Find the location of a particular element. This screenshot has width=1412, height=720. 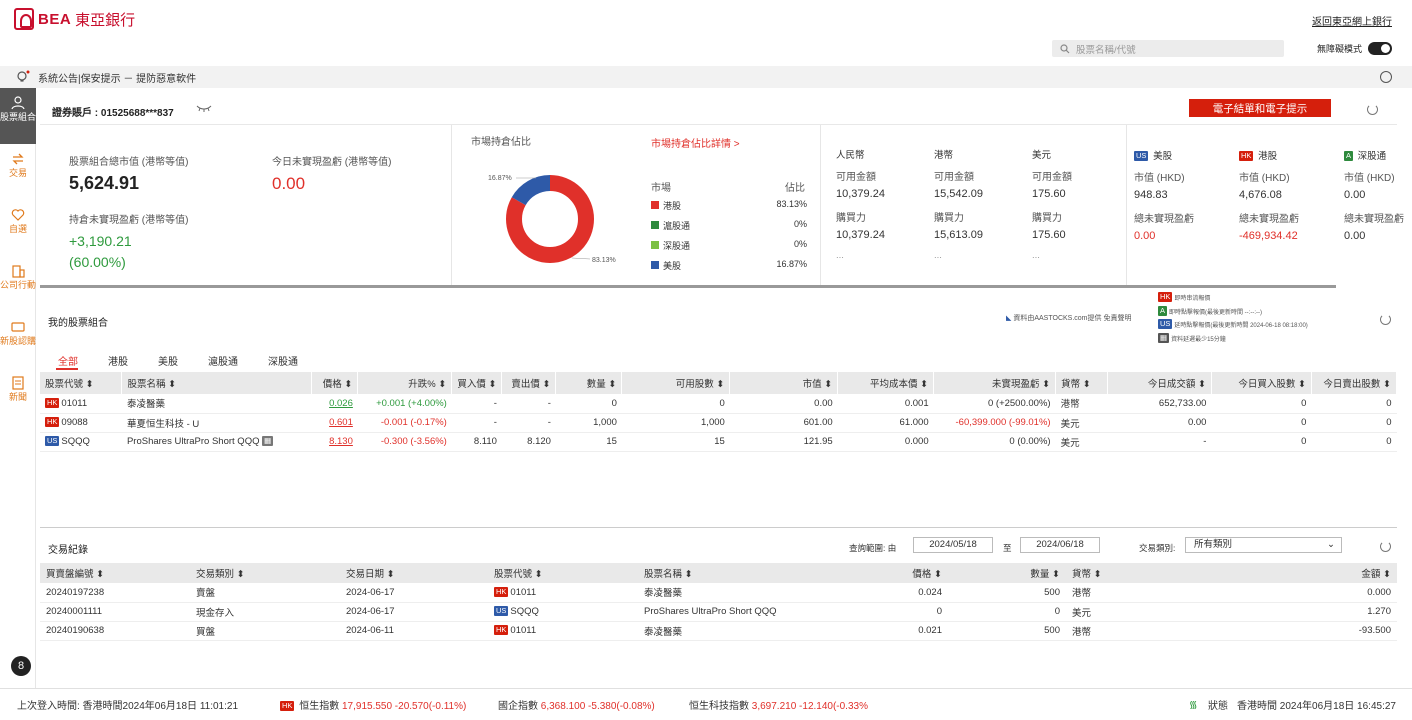

trades-col-header: 金額 ⬍ is located at coordinates (1276, 573).